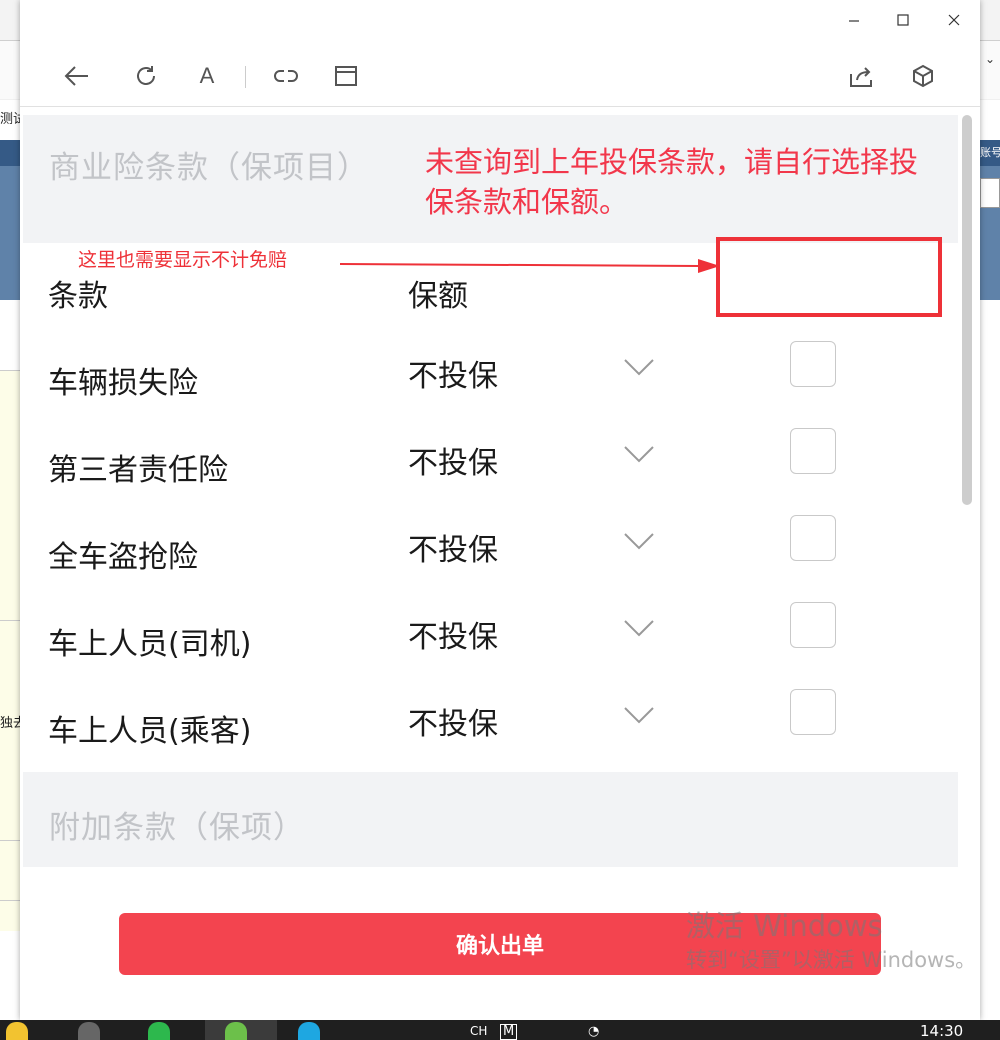 This screenshot has height=1040, width=1000. I want to click on share-button, so click(862, 76).